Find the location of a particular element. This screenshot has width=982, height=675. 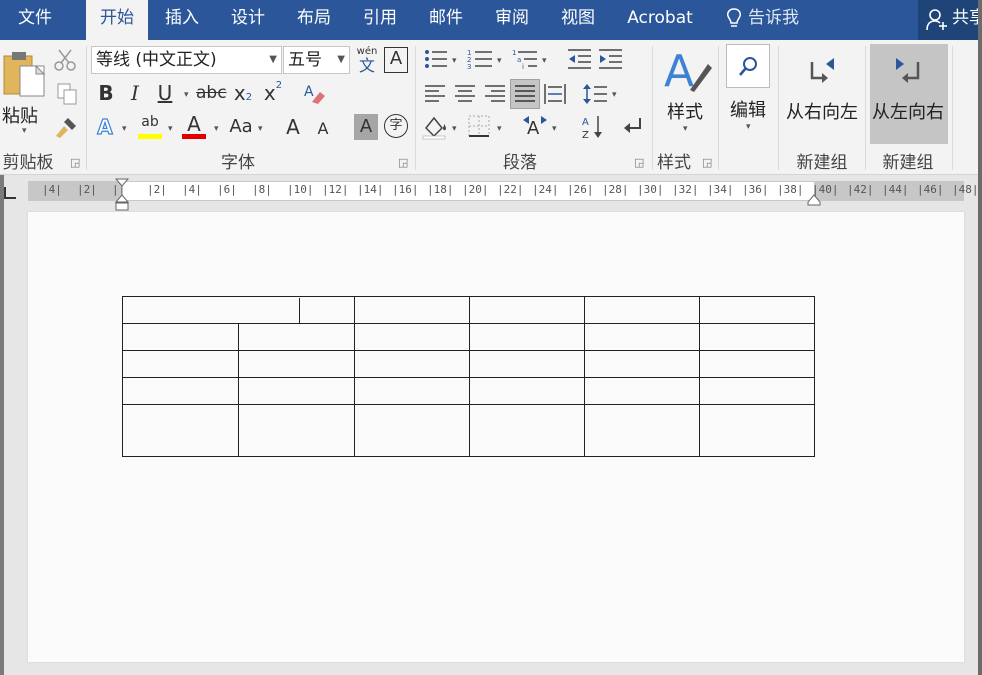

align-right-icon is located at coordinates (495, 94).